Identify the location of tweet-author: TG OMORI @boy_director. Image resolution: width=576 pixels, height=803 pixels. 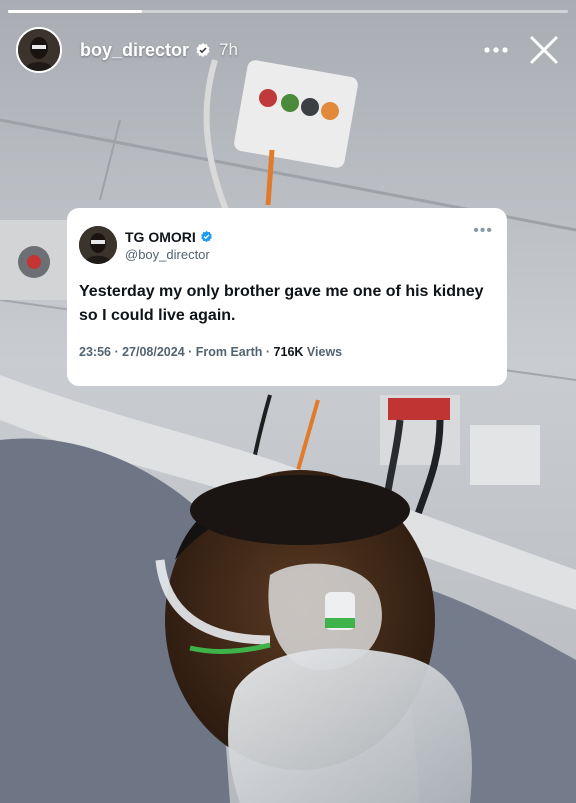
(169, 245).